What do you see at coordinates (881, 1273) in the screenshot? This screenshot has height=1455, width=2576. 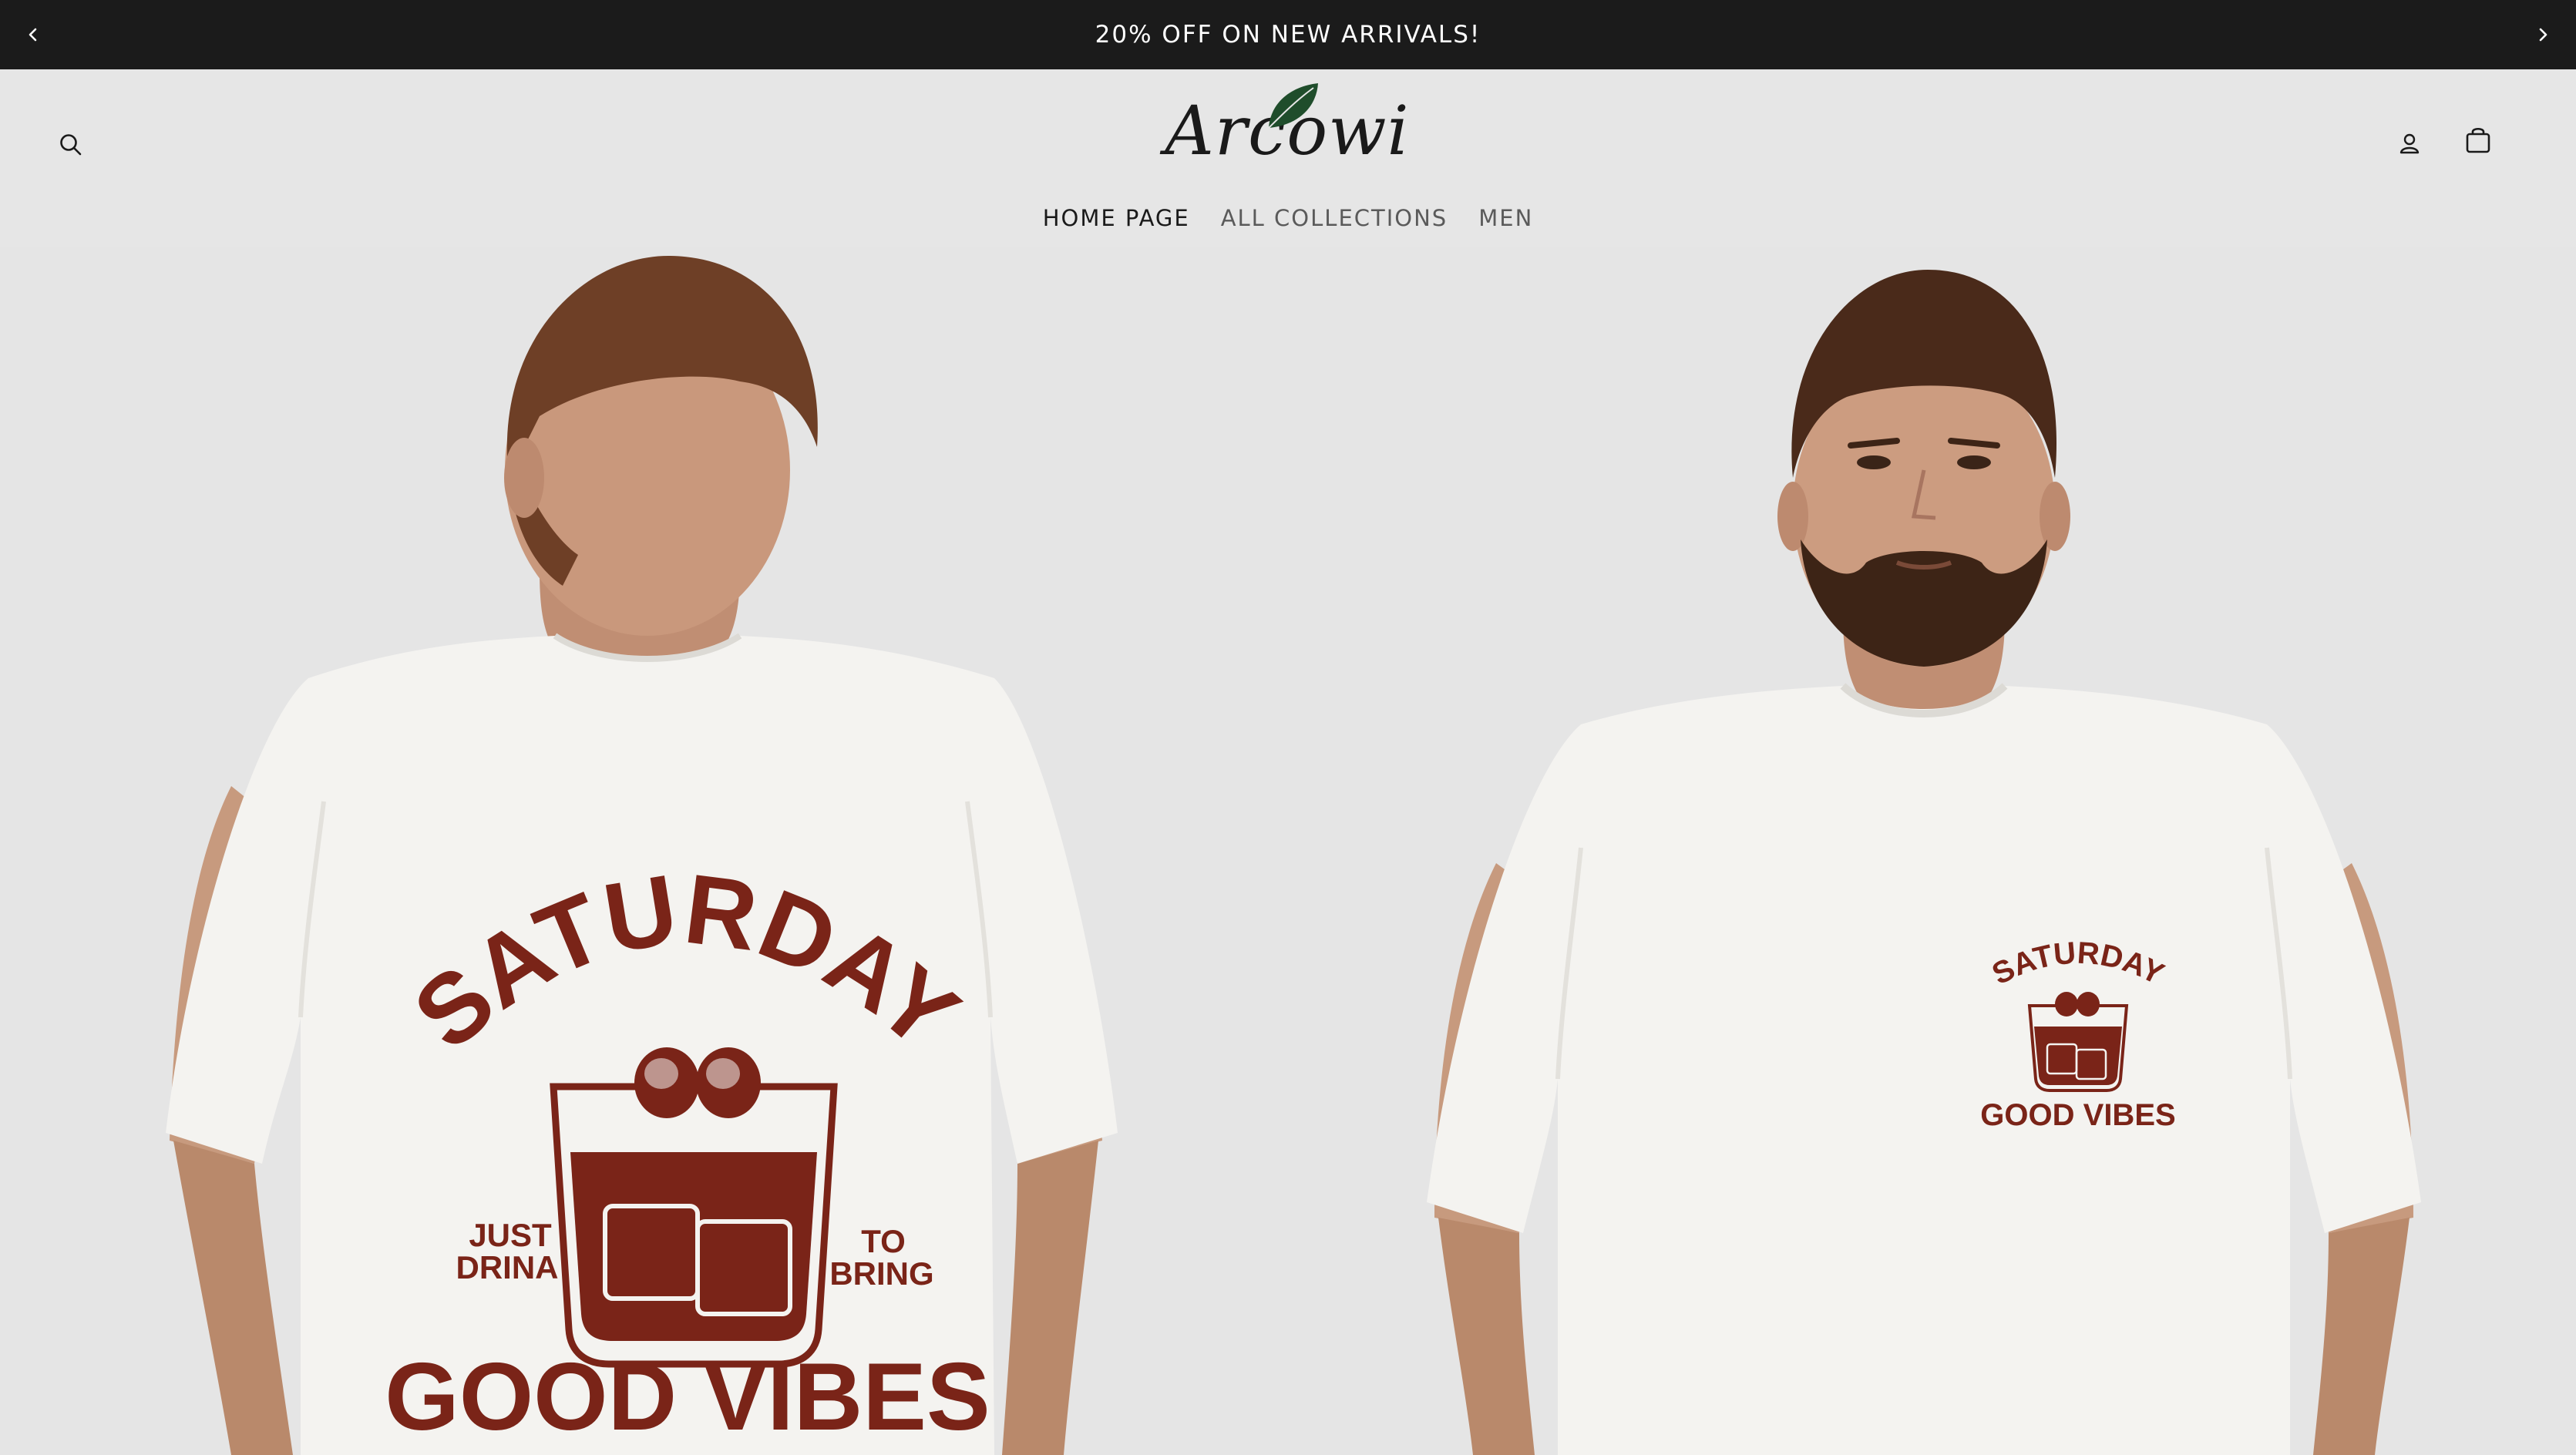 I see `back-print-right-line2: BRING` at bounding box center [881, 1273].